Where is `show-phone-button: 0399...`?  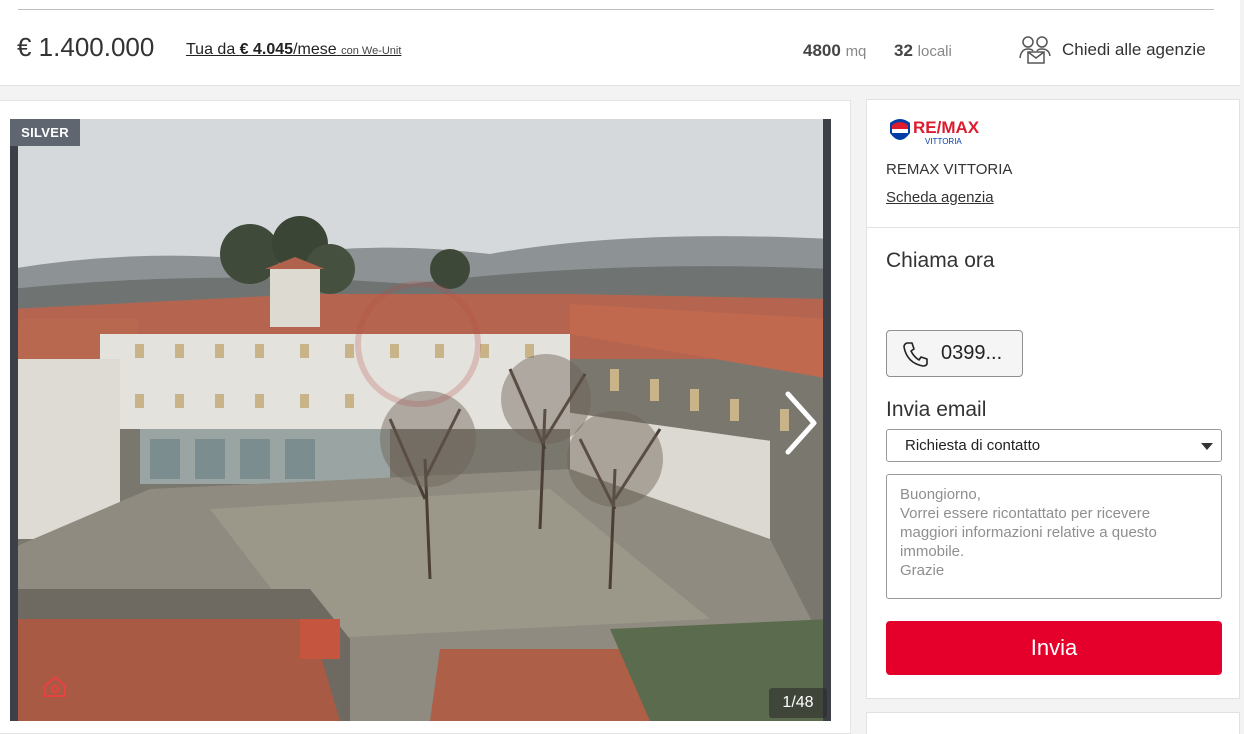 show-phone-button: 0399... is located at coordinates (954, 353).